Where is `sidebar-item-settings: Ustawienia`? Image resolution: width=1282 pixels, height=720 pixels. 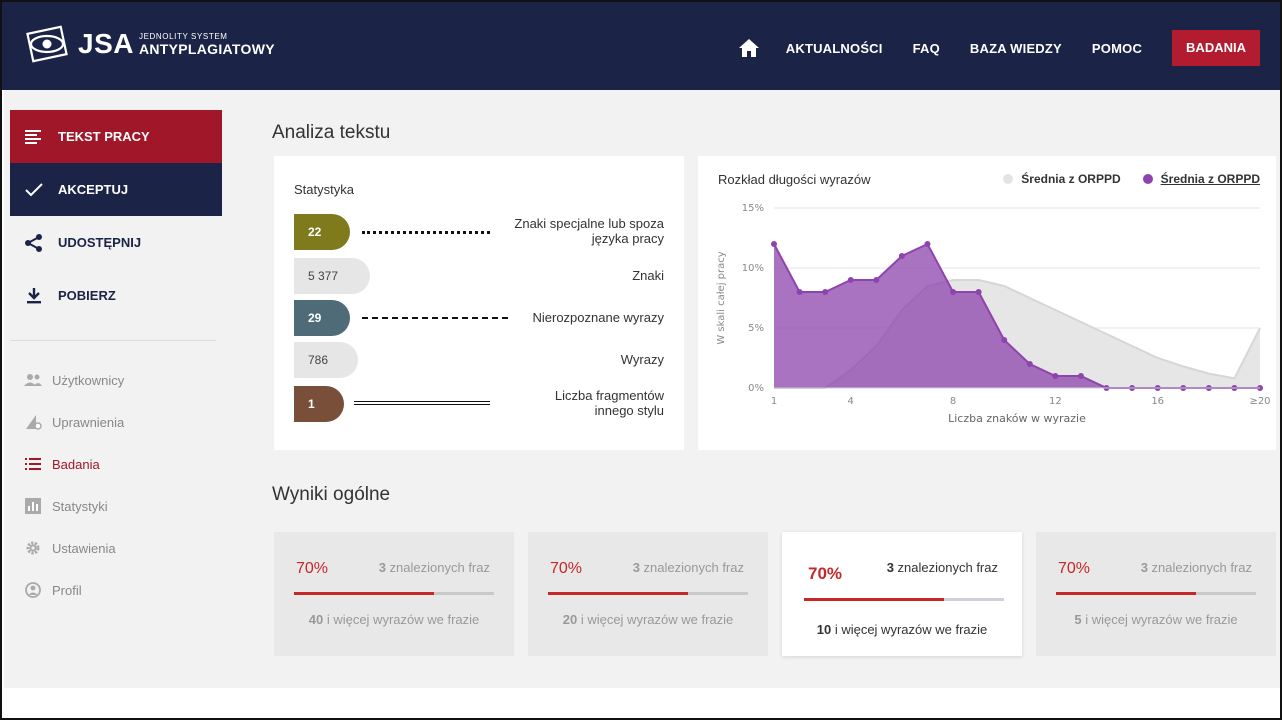
sidebar-item-settings: Ustawienia is located at coordinates (116, 548).